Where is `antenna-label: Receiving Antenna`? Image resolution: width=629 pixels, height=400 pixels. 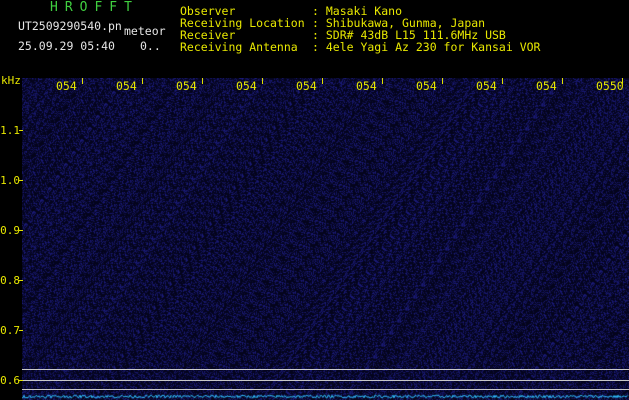 antenna-label: Receiving Antenna is located at coordinates (239, 47).